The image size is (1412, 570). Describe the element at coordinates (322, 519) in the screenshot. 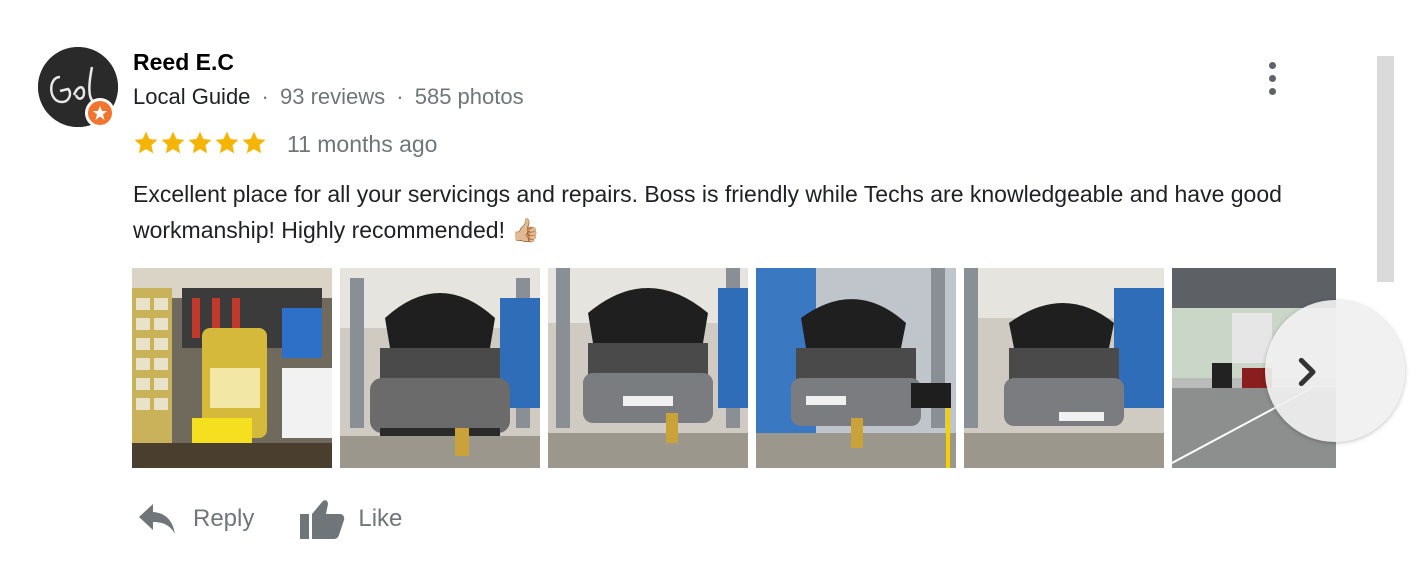

I see `thumb-up-icon` at that location.